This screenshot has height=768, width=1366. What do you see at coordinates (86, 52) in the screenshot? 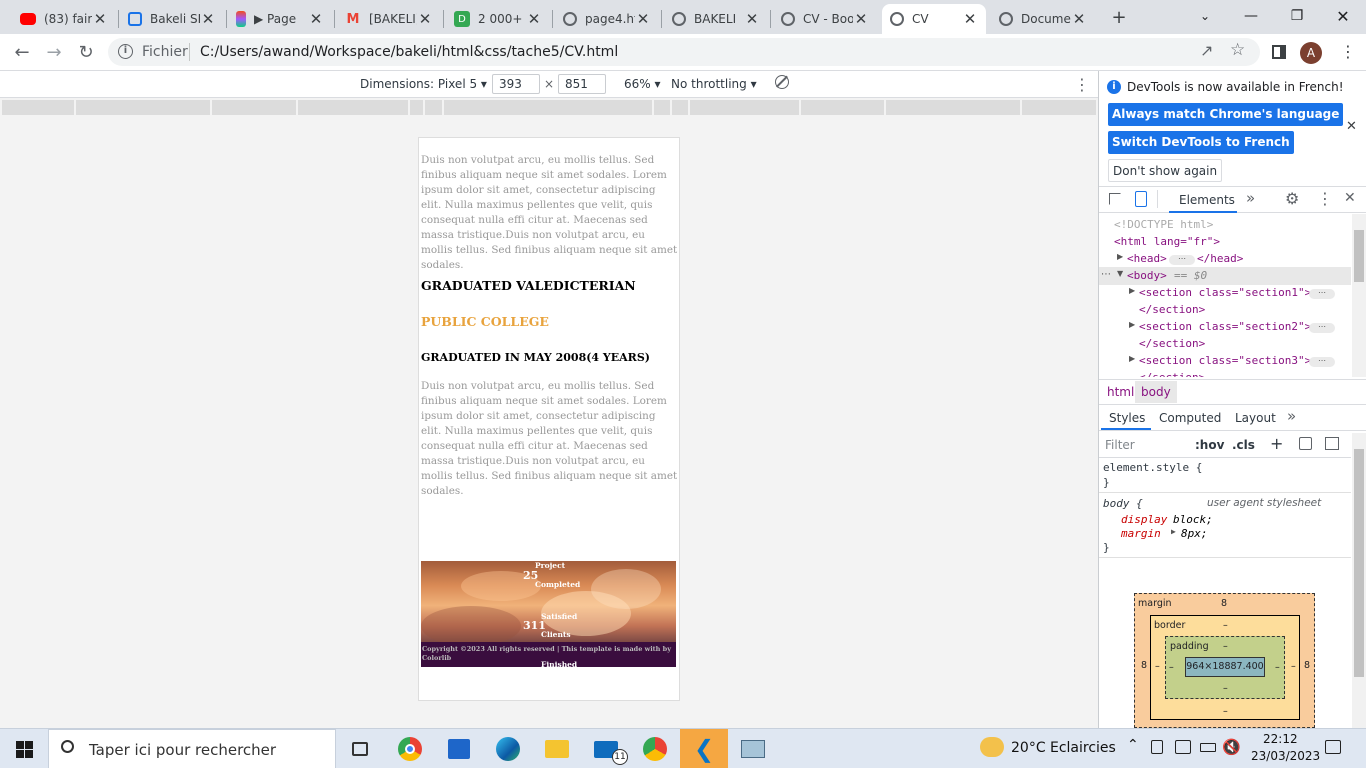
I see `reload-icon: ↻` at bounding box center [86, 52].